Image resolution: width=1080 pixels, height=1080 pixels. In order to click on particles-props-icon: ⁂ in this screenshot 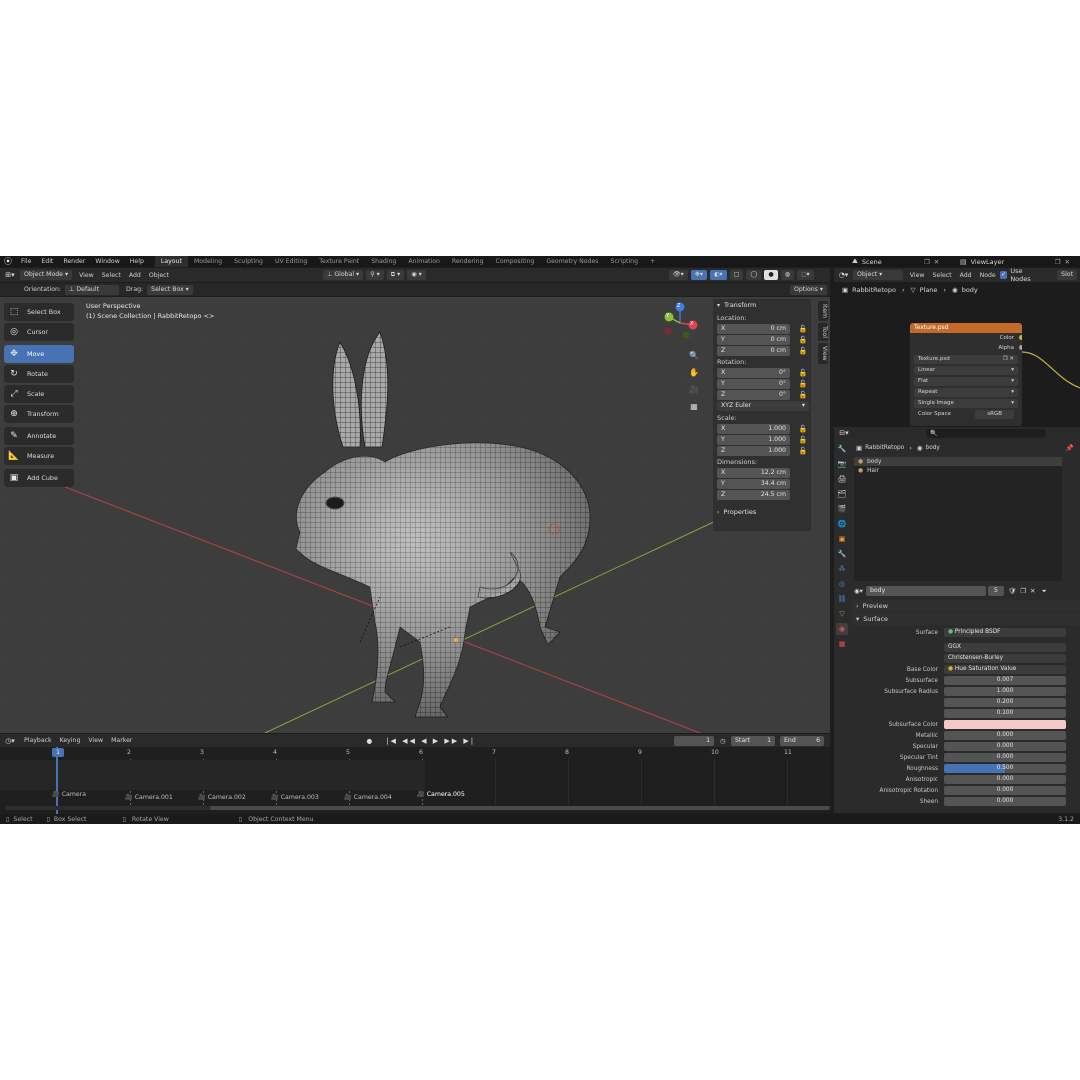, I will do `click(842, 569)`.